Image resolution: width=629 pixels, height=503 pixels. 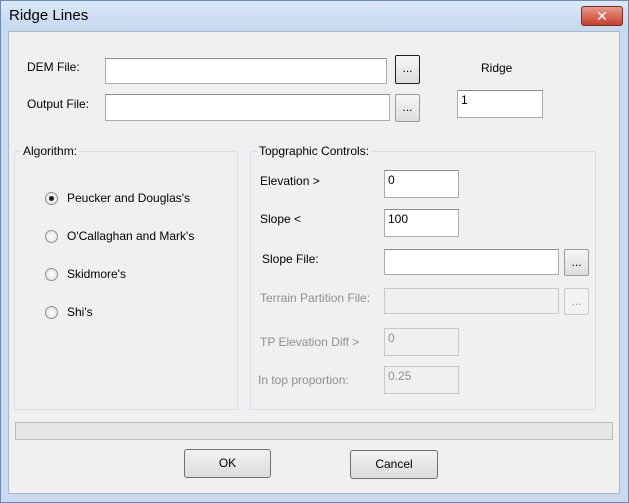 I want to click on topographic-group-title: Topgraphic Controls:, so click(x=314, y=151).